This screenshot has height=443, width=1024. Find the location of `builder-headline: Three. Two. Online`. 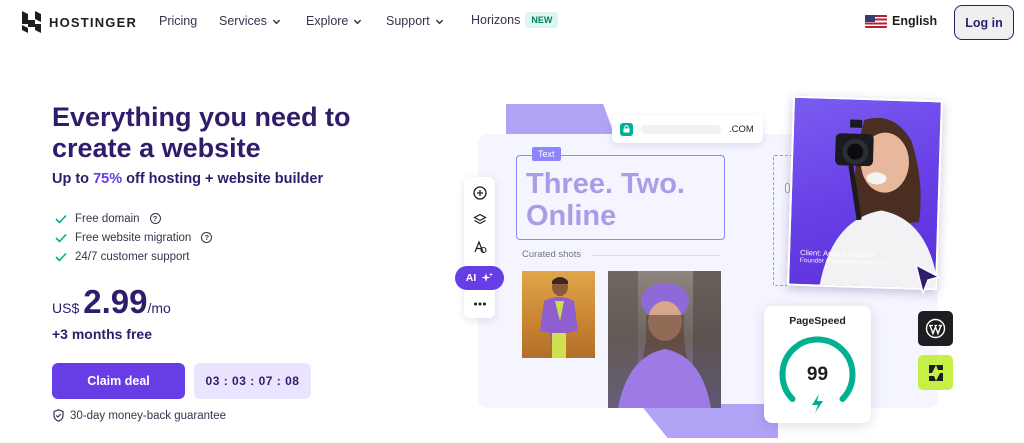

builder-headline: Three. Two. Online is located at coordinates (605, 200).